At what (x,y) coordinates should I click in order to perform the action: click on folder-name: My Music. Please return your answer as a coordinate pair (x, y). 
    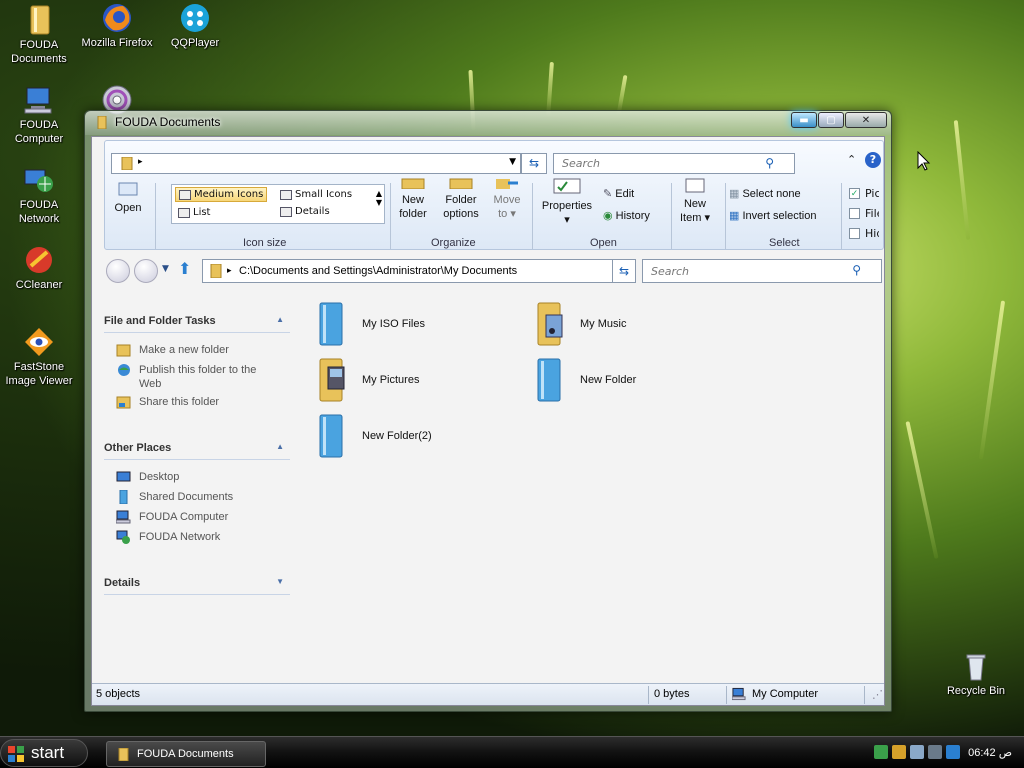
    Looking at the image, I should click on (603, 324).